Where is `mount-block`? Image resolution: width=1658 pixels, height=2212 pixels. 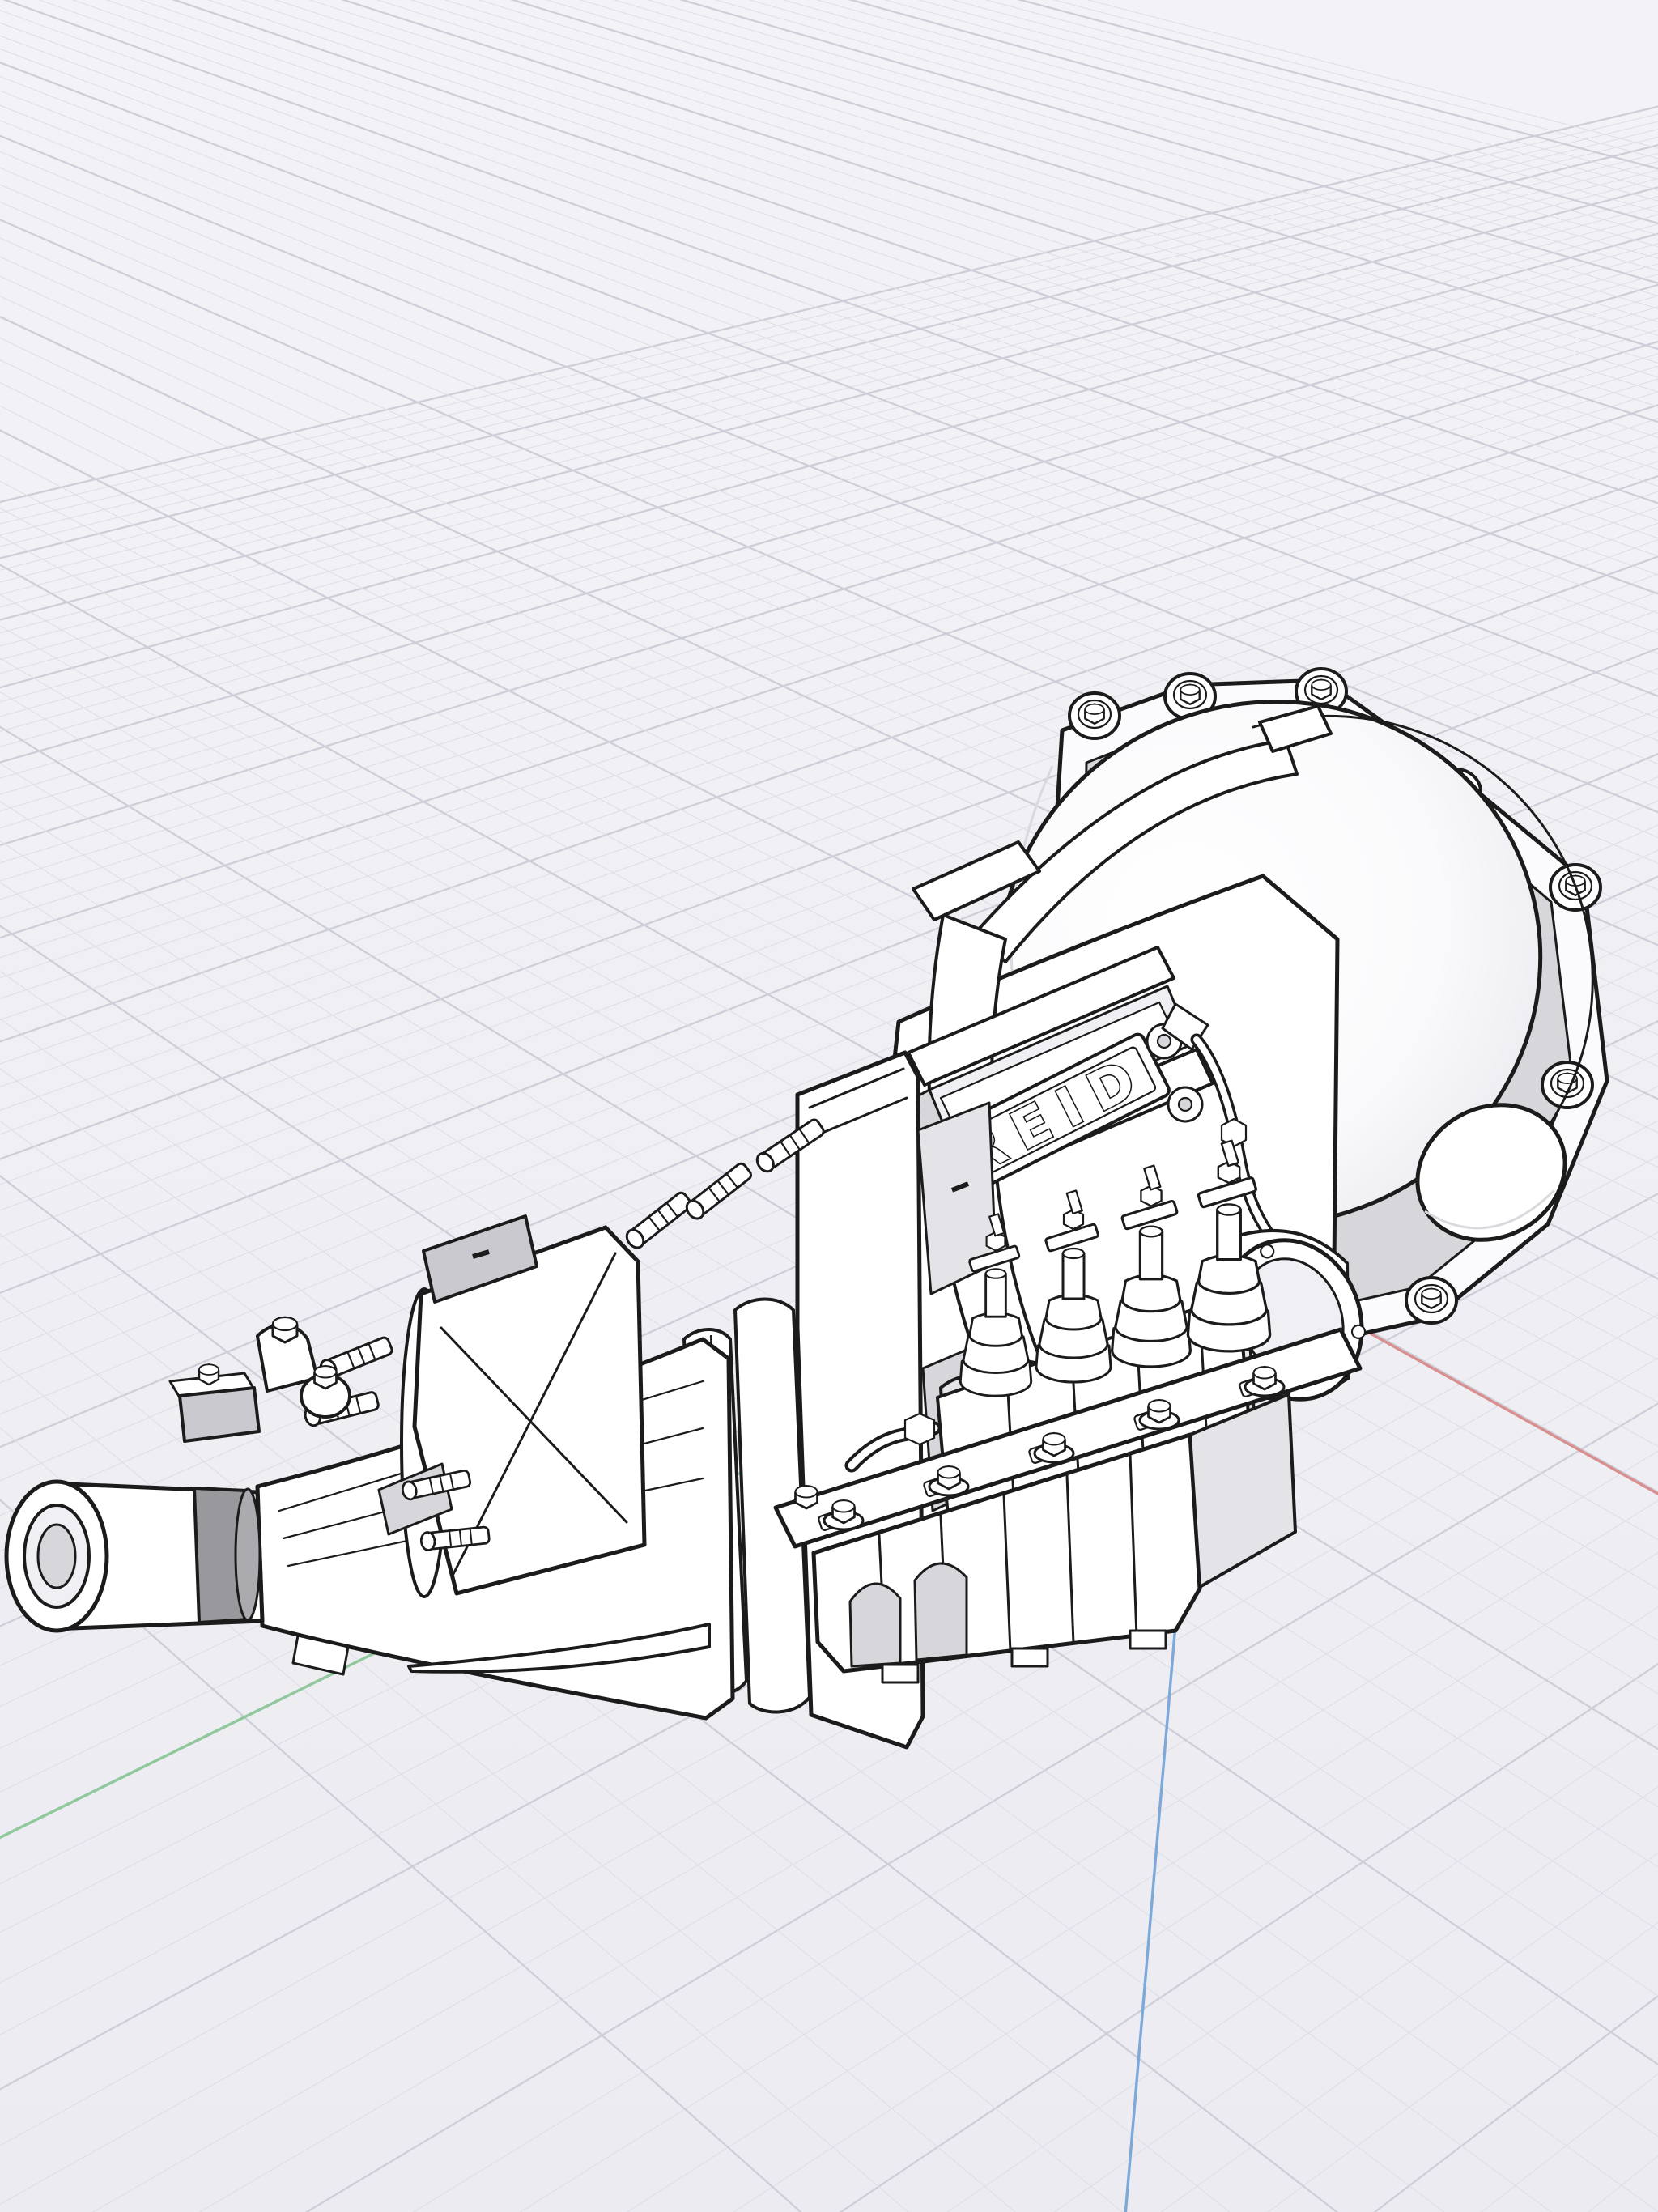 mount-block is located at coordinates (219, 1414).